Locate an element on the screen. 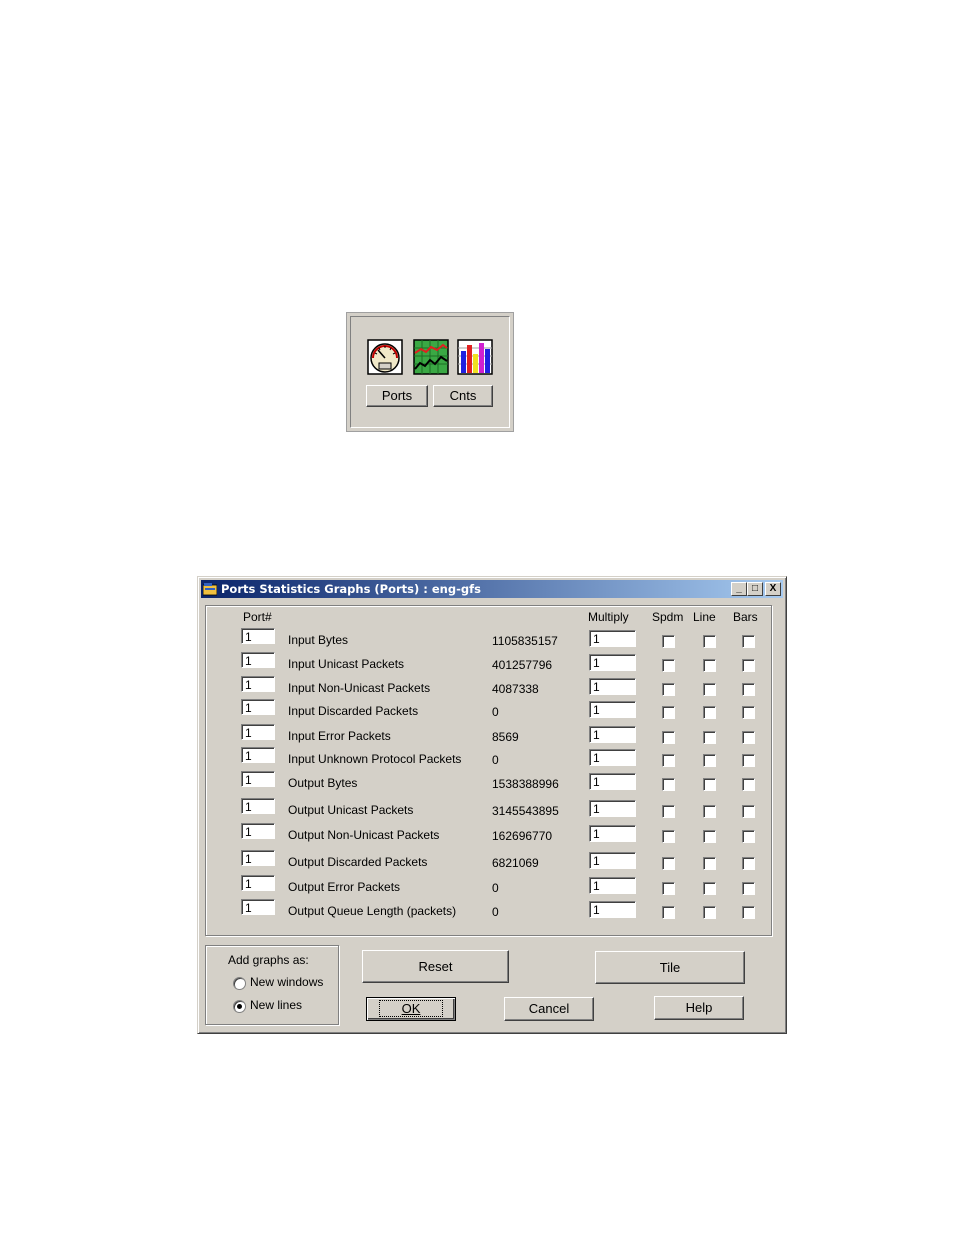 This screenshot has height=1235, width=954. new-lines-radio is located at coordinates (239, 1006).